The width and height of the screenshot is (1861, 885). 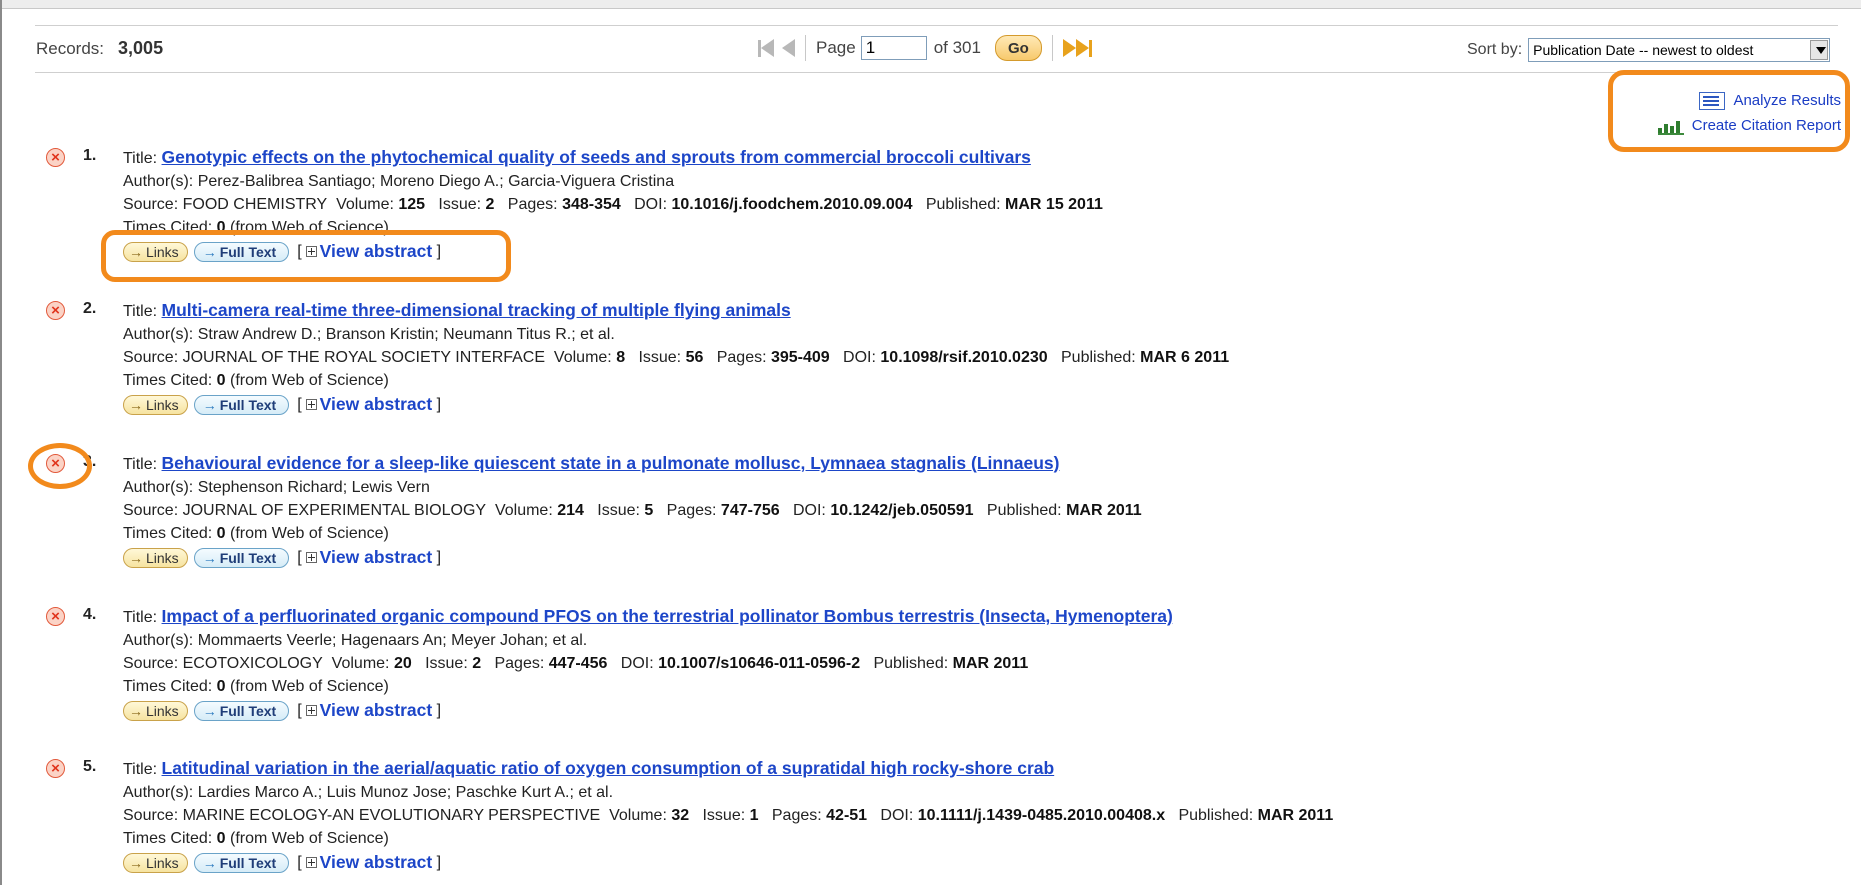 I want to click on page-number-input, so click(x=893, y=48).